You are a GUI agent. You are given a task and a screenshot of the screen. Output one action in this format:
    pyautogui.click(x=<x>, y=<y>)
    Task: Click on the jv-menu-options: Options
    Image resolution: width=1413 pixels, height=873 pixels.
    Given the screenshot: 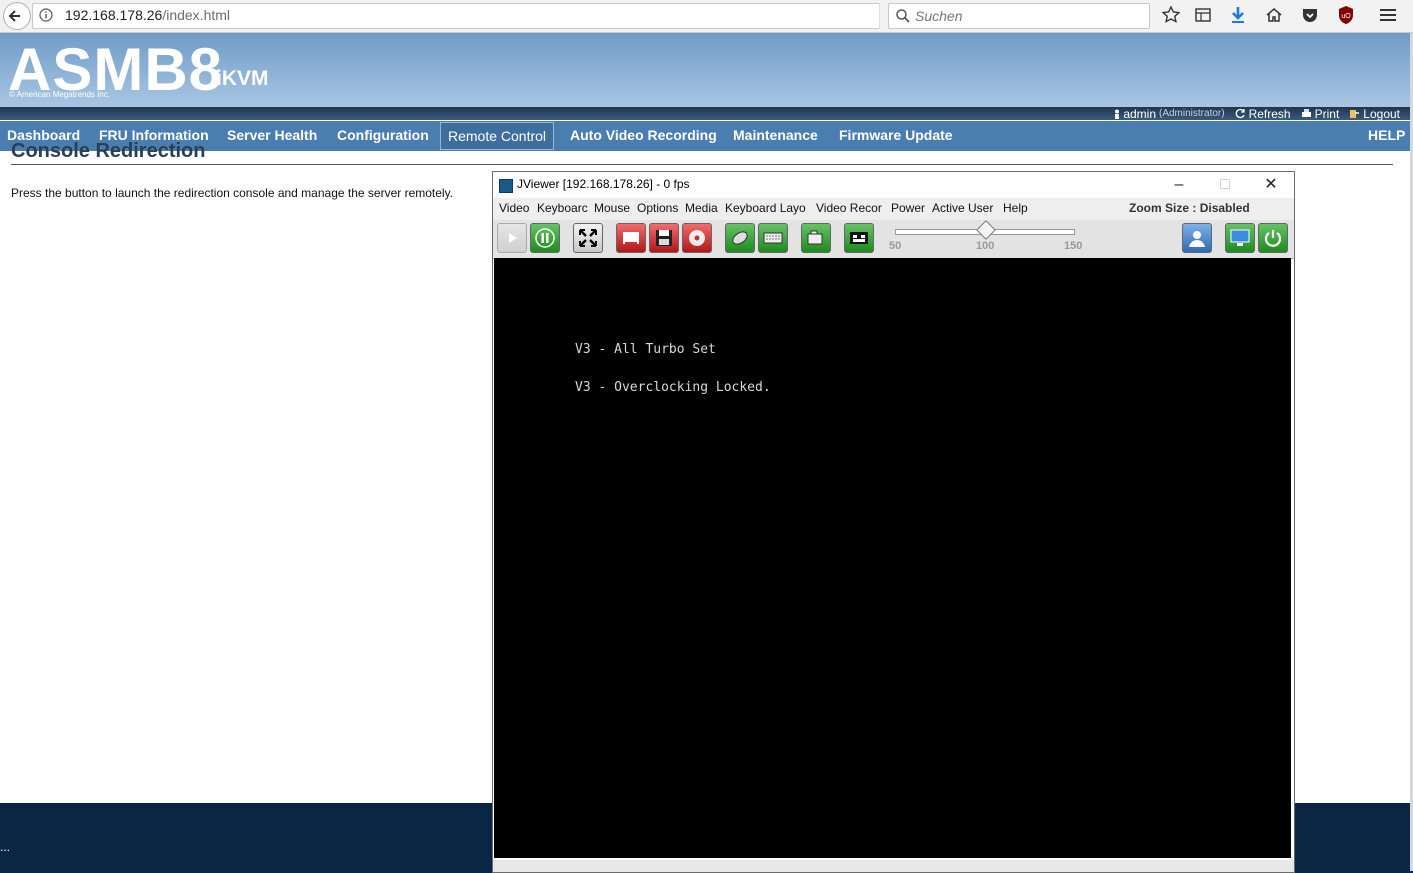 What is the action you would take?
    pyautogui.click(x=657, y=208)
    